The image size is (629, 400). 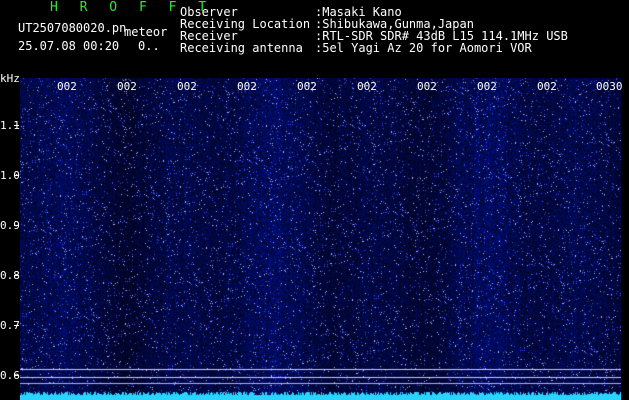 I want to click on antenna-value: :5el Yagi Az 20 for Aomori VOR, so click(x=423, y=48).